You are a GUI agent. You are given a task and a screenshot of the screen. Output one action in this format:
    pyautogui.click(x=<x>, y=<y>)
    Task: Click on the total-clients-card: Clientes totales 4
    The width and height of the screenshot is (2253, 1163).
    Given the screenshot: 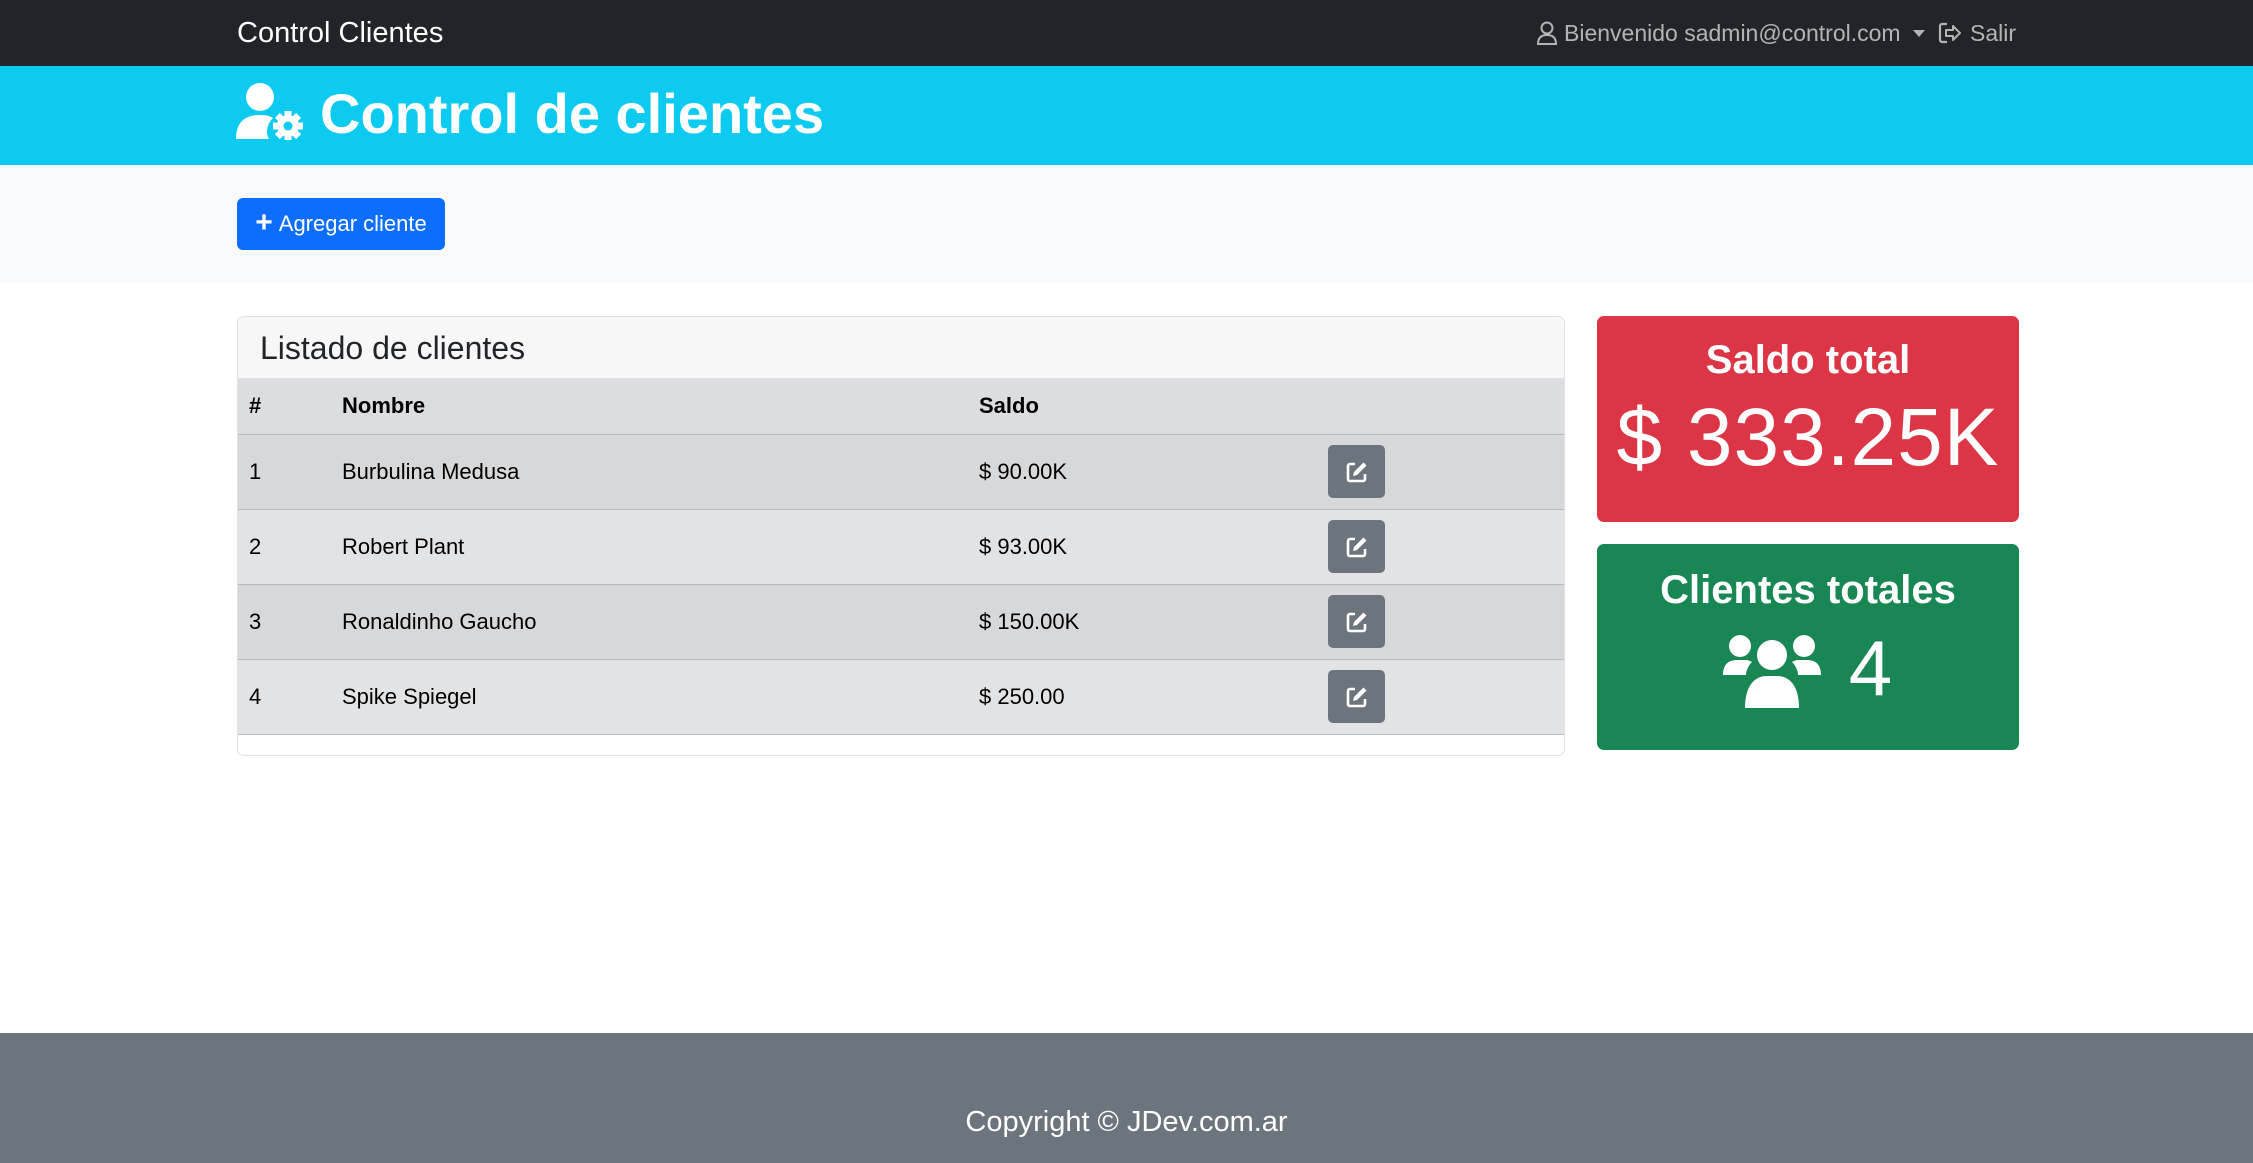 What is the action you would take?
    pyautogui.click(x=1808, y=647)
    